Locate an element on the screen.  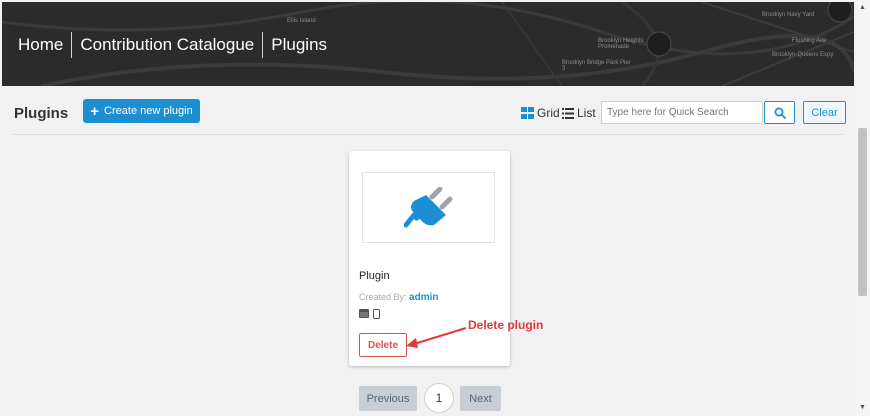
breadcrumb: Home Contribution Catalogue Plugins is located at coordinates (176, 45).